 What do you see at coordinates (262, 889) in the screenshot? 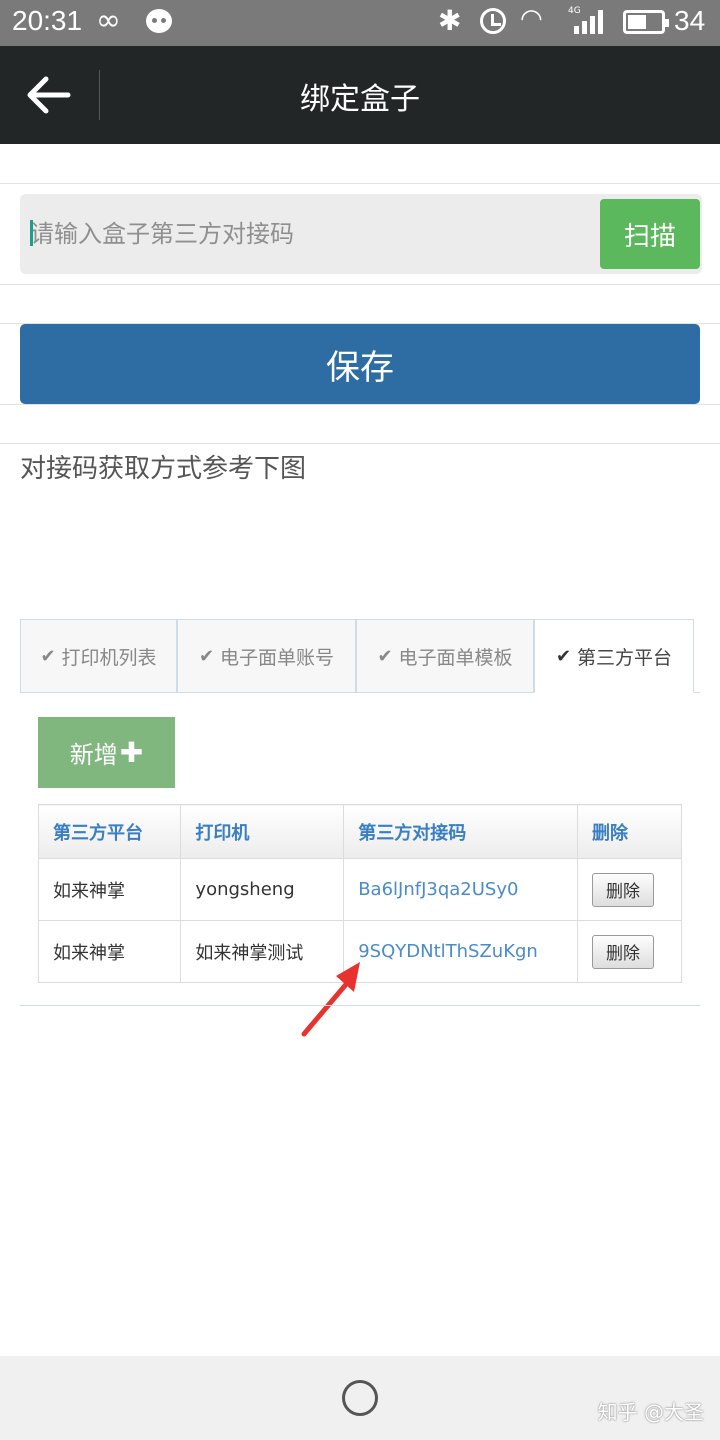
I see `cell-printer: yongsheng` at bounding box center [262, 889].